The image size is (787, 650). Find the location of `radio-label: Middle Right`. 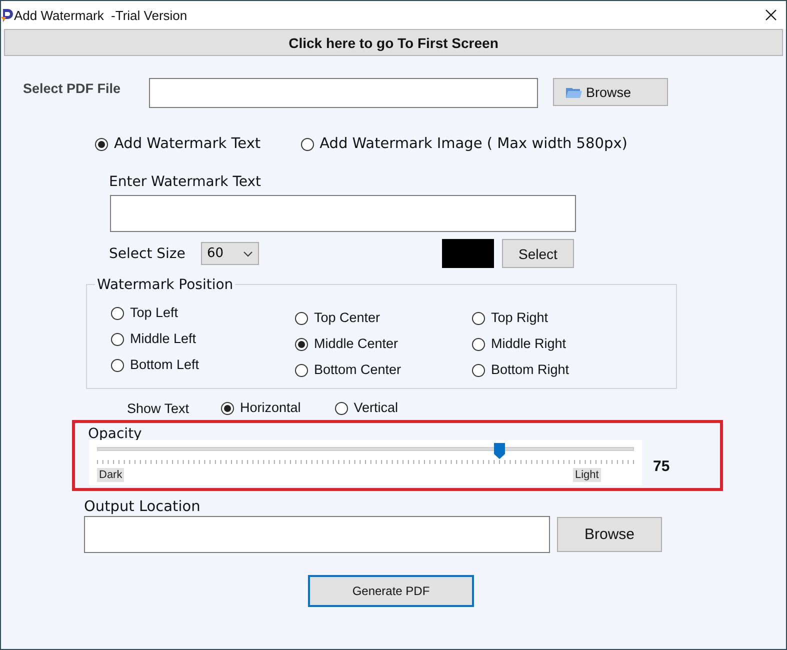

radio-label: Middle Right is located at coordinates (528, 344).